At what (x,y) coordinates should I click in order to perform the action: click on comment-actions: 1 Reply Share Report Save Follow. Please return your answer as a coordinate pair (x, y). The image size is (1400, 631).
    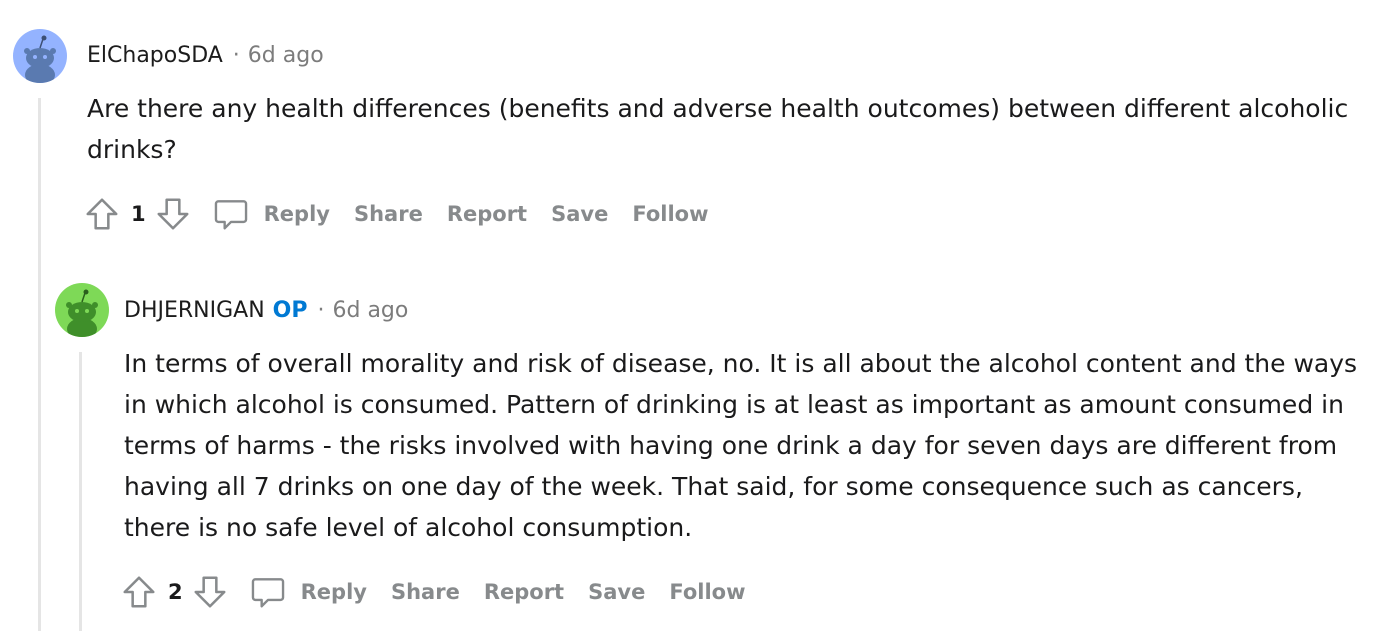
    Looking at the image, I should click on (408, 214).